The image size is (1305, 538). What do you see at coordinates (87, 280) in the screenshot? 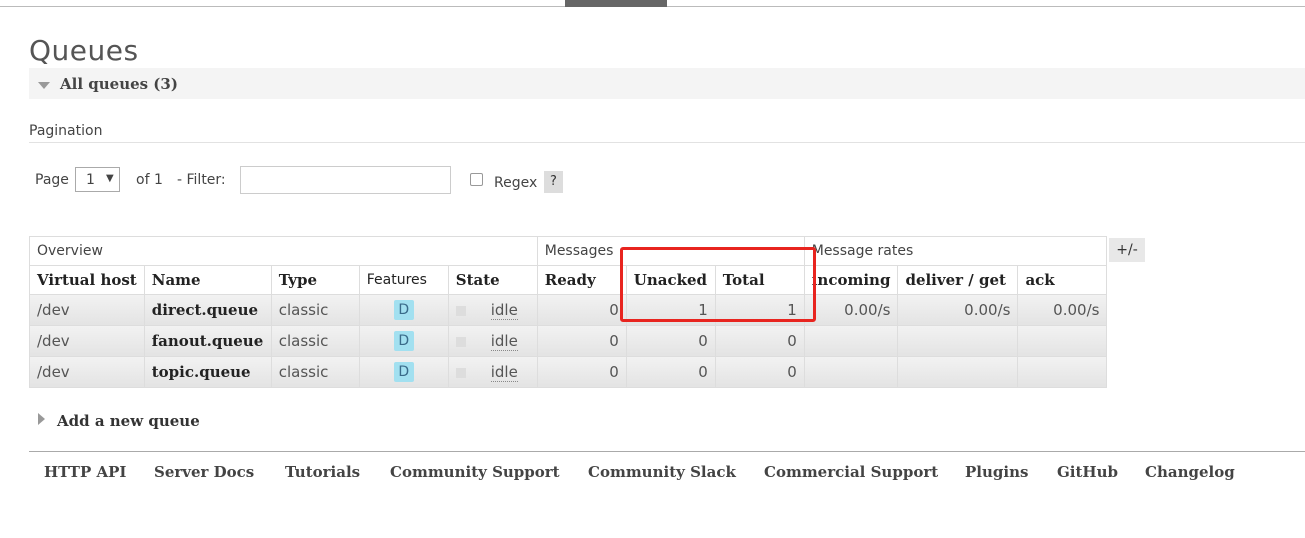
I see `col-virtual-host: Virtual host` at bounding box center [87, 280].